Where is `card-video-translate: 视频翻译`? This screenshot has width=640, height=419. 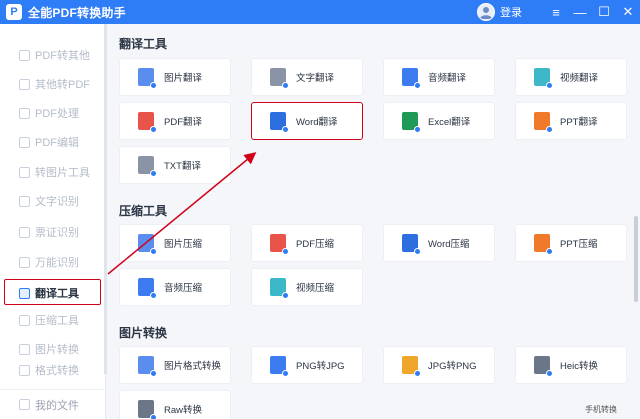
card-video-translate: 视频翻译 is located at coordinates (571, 77).